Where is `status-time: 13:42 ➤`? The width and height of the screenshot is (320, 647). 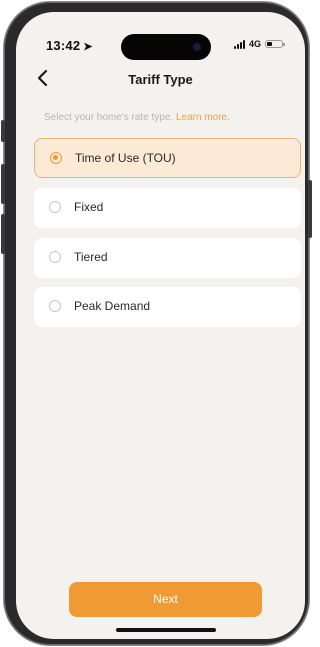
status-time: 13:42 ➤ is located at coordinates (69, 45).